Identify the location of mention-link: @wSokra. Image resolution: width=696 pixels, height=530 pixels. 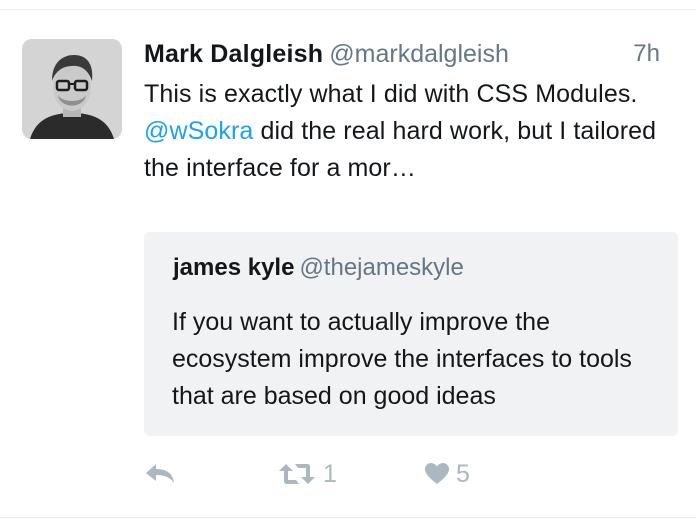
(198, 131).